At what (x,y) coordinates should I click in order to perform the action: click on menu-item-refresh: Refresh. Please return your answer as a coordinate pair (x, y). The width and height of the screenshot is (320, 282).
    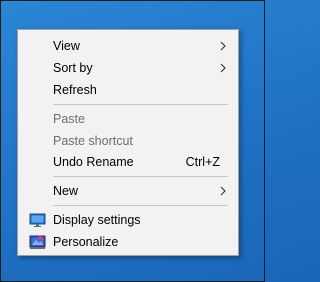
    Looking at the image, I should click on (128, 90).